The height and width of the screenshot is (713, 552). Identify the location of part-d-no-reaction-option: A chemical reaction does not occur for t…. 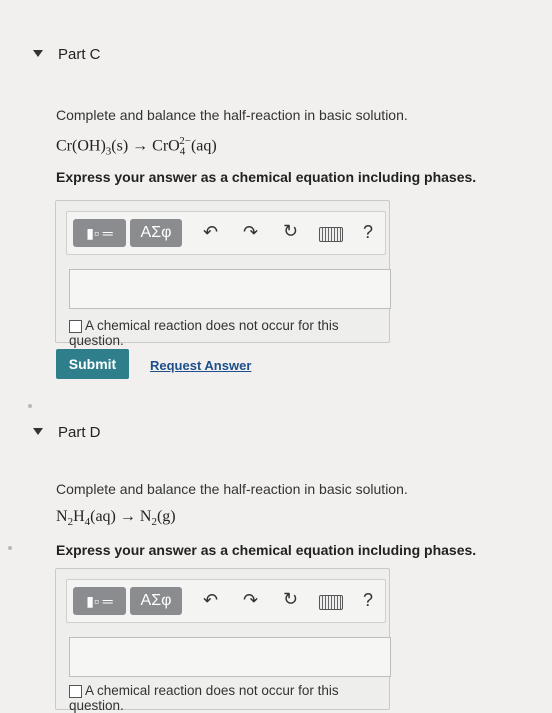
(229, 698).